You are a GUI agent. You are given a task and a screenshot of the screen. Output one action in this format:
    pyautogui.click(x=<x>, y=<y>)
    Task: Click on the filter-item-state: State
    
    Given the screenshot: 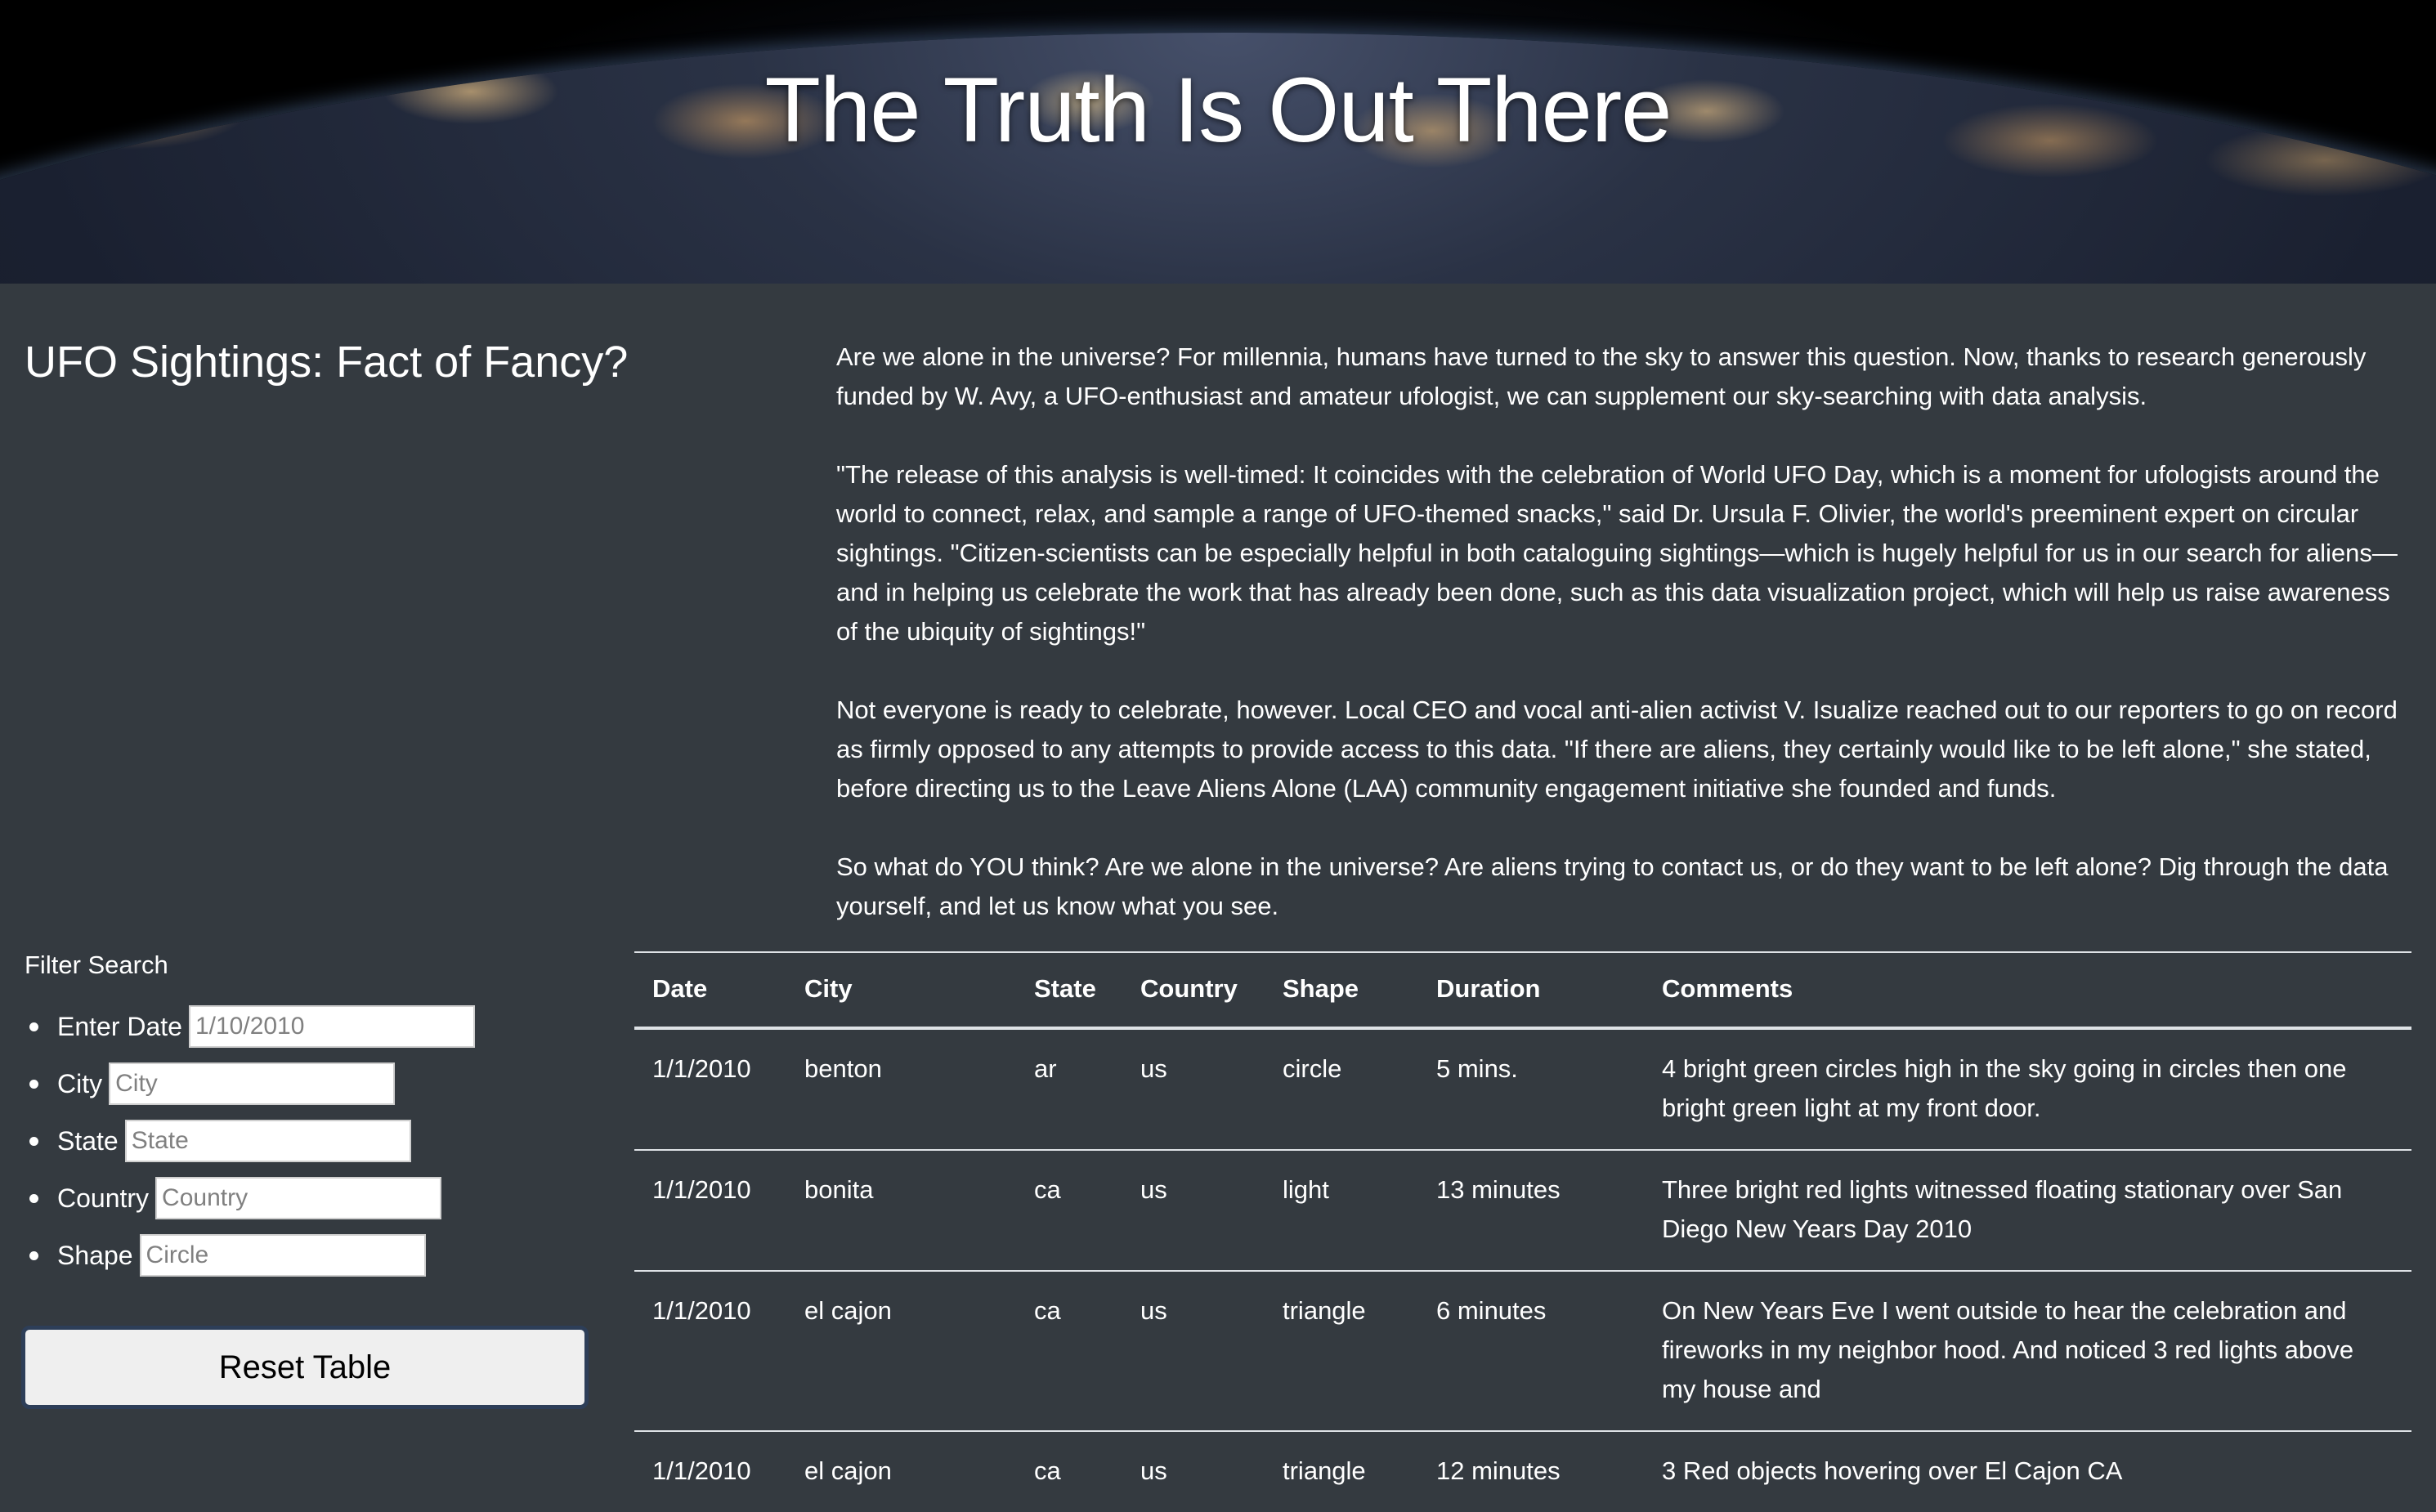 What is the action you would take?
    pyautogui.click(x=313, y=1141)
    